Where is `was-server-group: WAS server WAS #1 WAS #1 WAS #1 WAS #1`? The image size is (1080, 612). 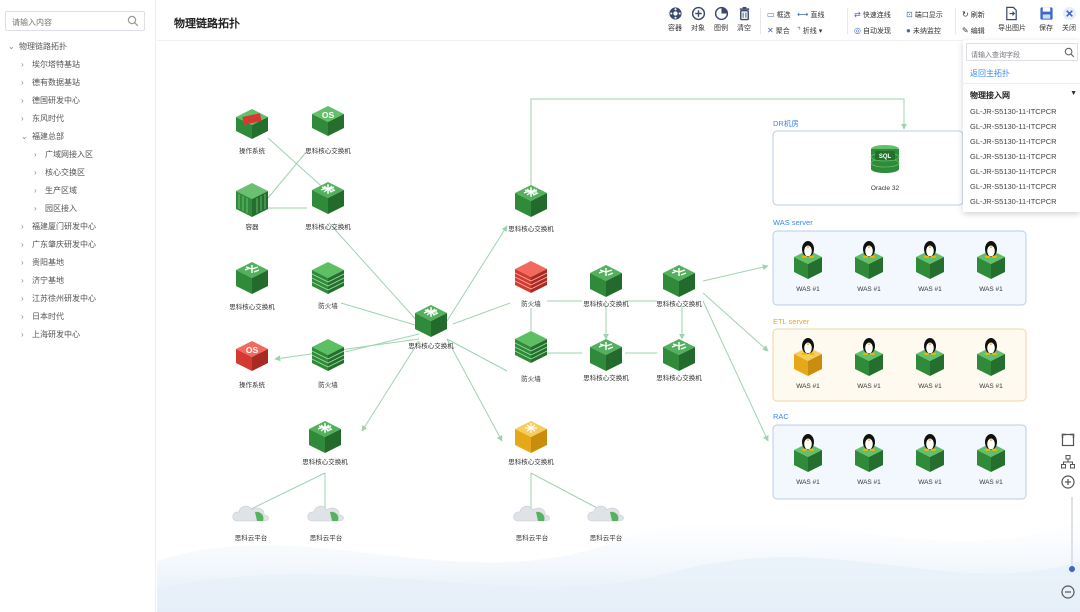
was-server-group: WAS server WAS #1 WAS #1 WAS #1 WAS #1 is located at coordinates (899, 262).